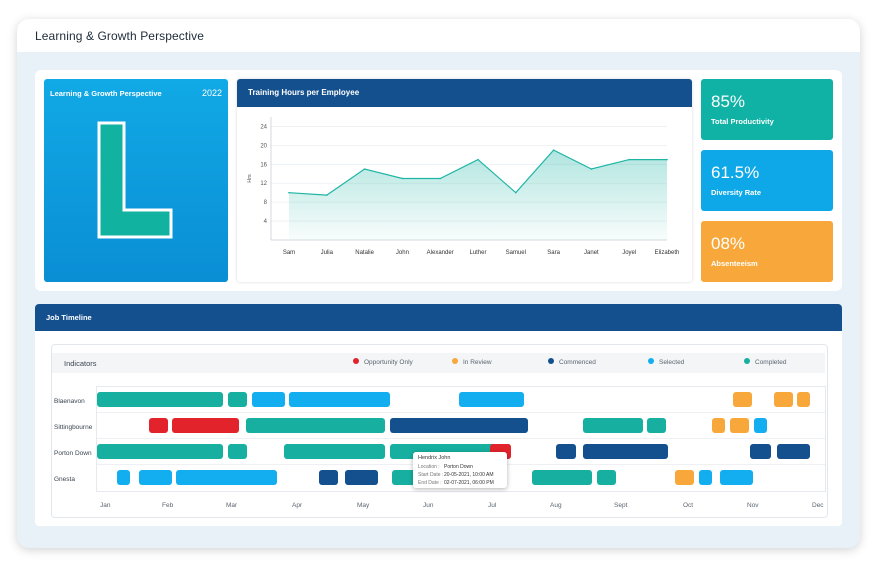 The height and width of the screenshot is (566, 878). I want to click on y-tick-label: 20, so click(263, 146).